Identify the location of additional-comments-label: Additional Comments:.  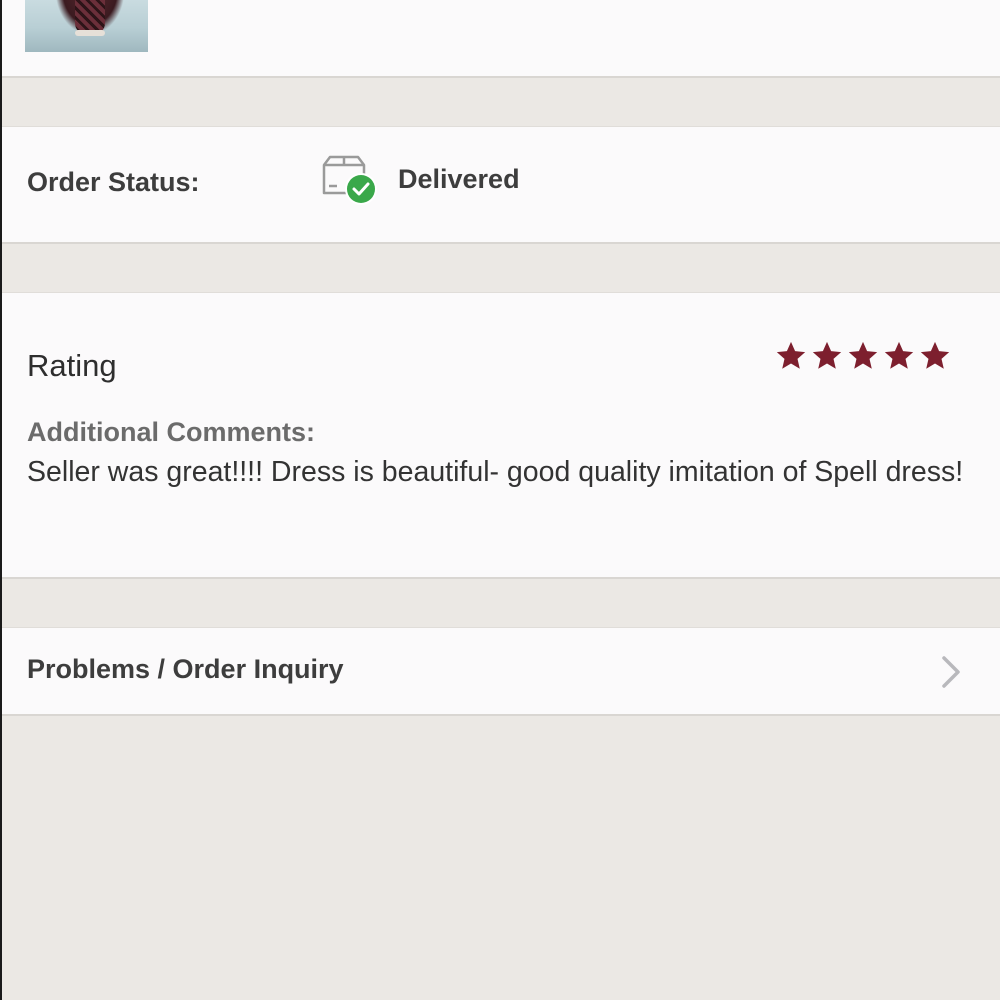
(171, 432).